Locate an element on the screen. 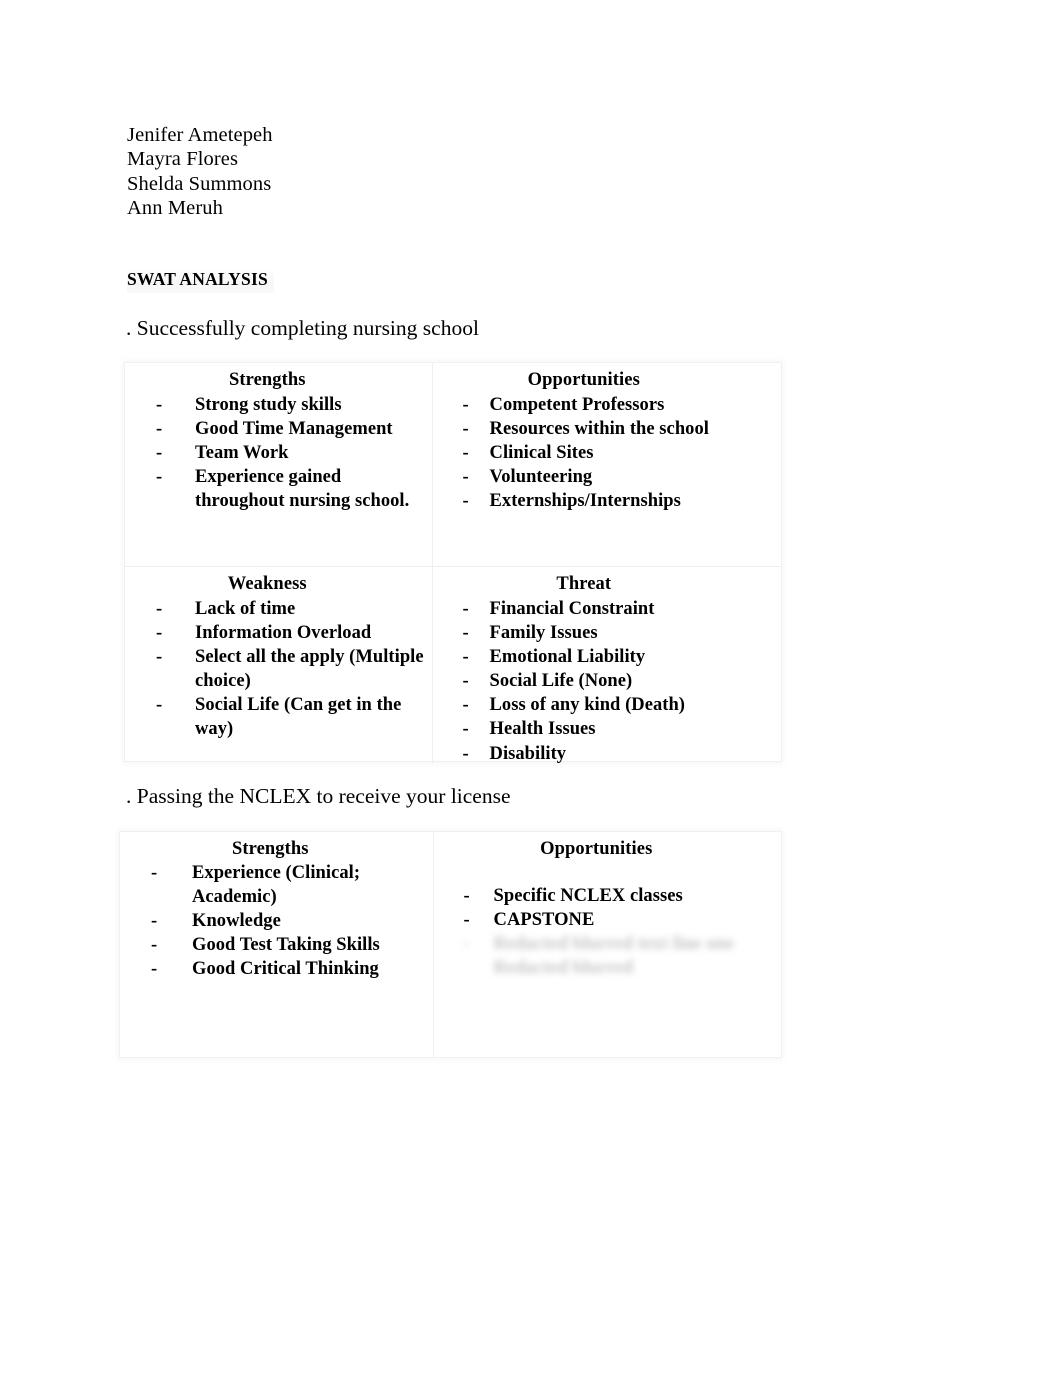 The image size is (1062, 1377). page-title: SWAT ANALYSIS is located at coordinates (200, 280).